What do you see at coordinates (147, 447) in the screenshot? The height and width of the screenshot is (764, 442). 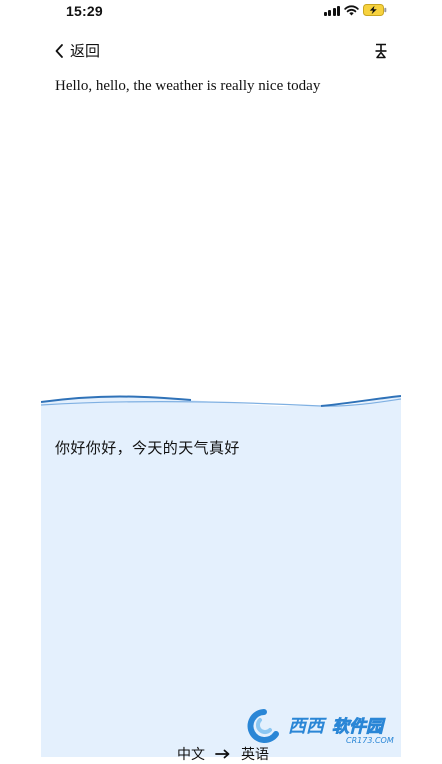 I see `result-text: 你好你好，今天的天气真好` at bounding box center [147, 447].